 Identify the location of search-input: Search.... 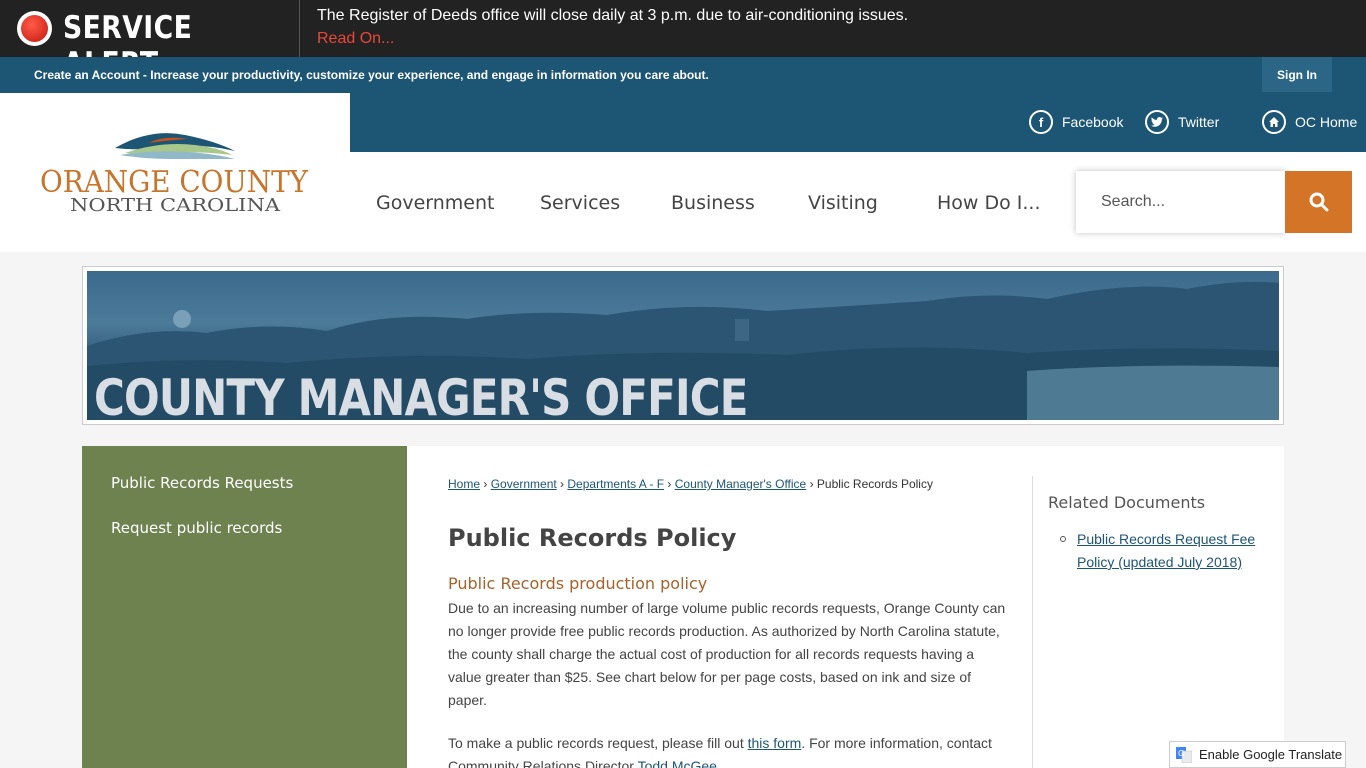
(1180, 202).